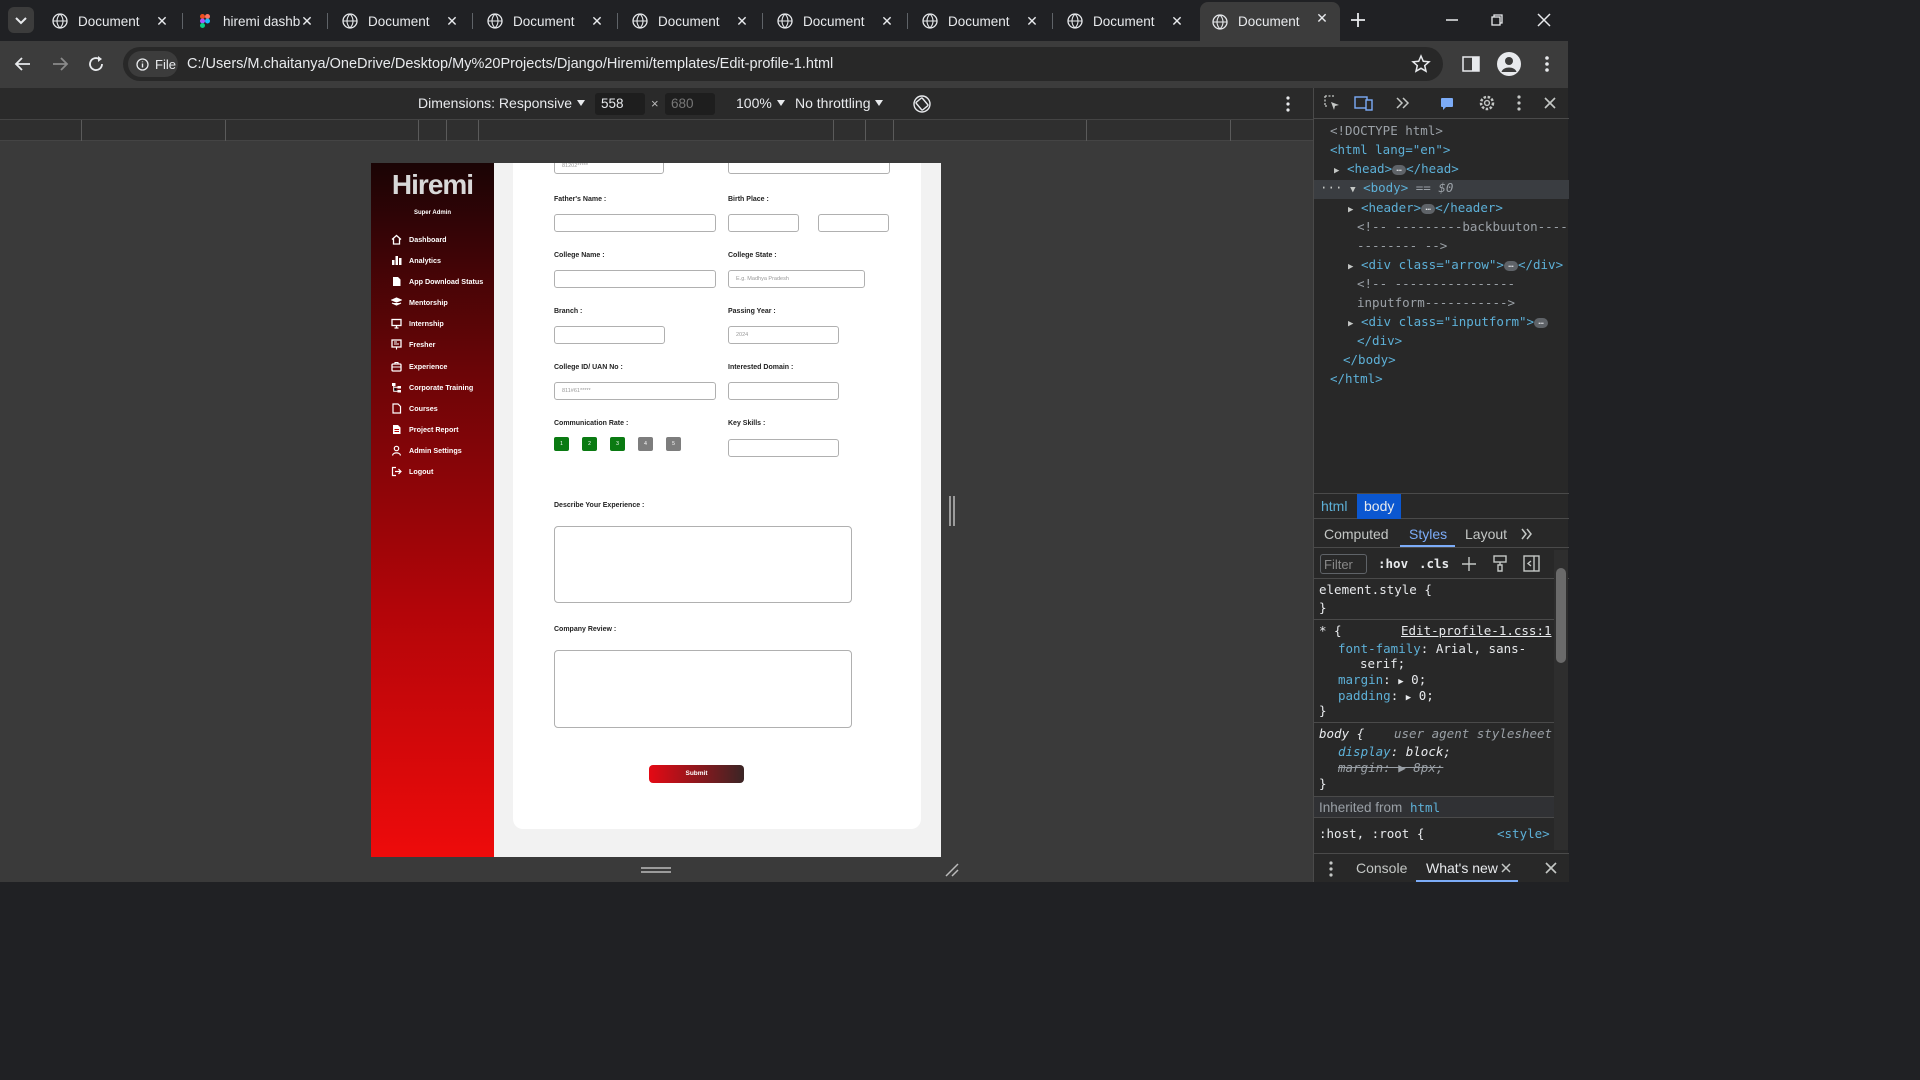 This screenshot has height=1080, width=1920. Describe the element at coordinates (1428, 534) in the screenshot. I see `tab-styles: Styles` at that location.